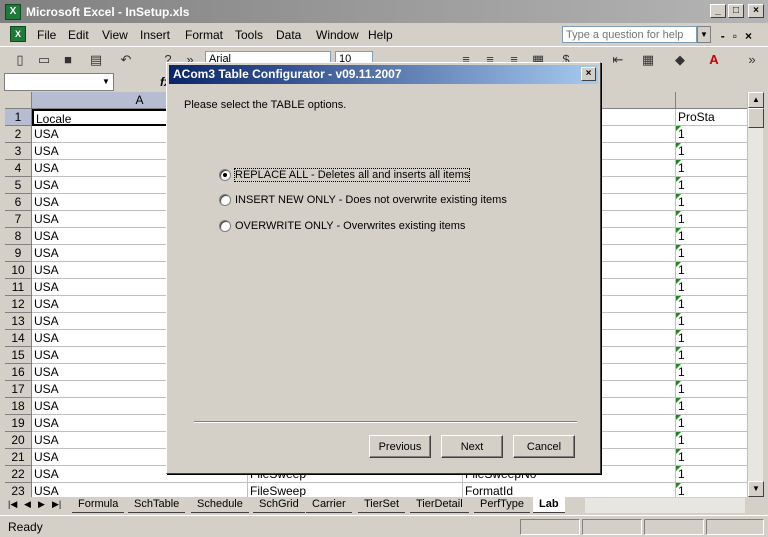 The image size is (768, 537). What do you see at coordinates (220, 505) in the screenshot?
I see `sheet-tab-schedule: Schedule` at bounding box center [220, 505].